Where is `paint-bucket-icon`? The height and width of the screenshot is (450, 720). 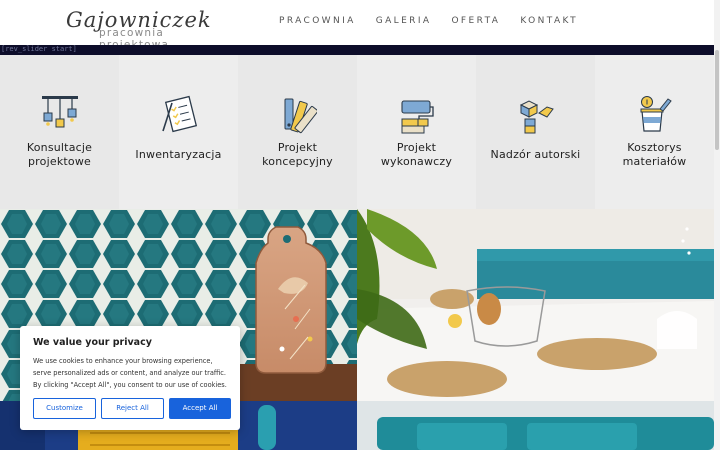
paint-bucket-icon is located at coordinates (656, 114).